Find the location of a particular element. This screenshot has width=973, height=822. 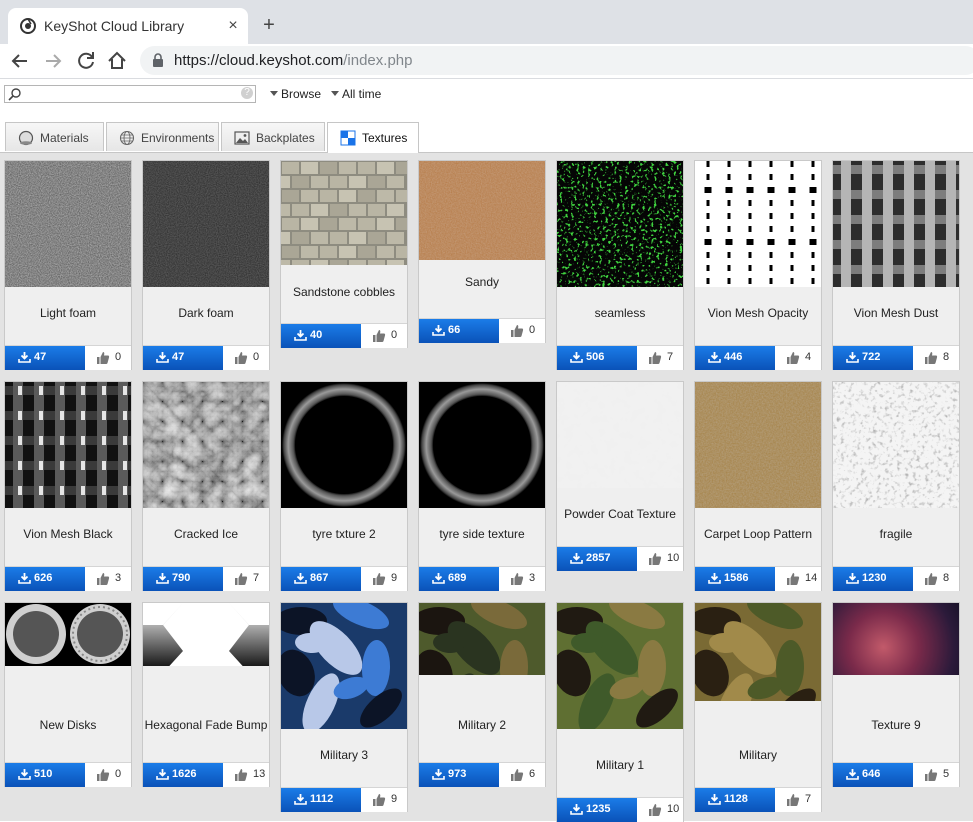

download-button: 510 is located at coordinates (45, 775).